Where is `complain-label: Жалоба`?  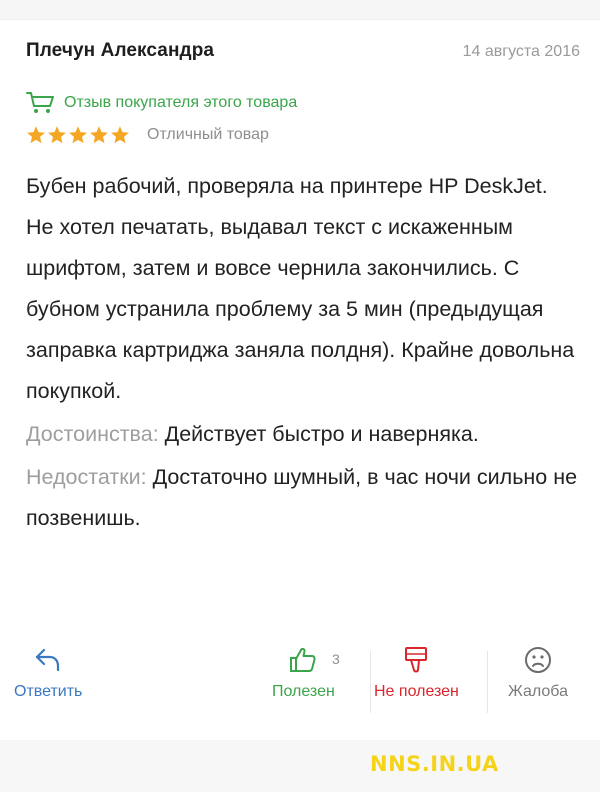 complain-label: Жалоба is located at coordinates (538, 691).